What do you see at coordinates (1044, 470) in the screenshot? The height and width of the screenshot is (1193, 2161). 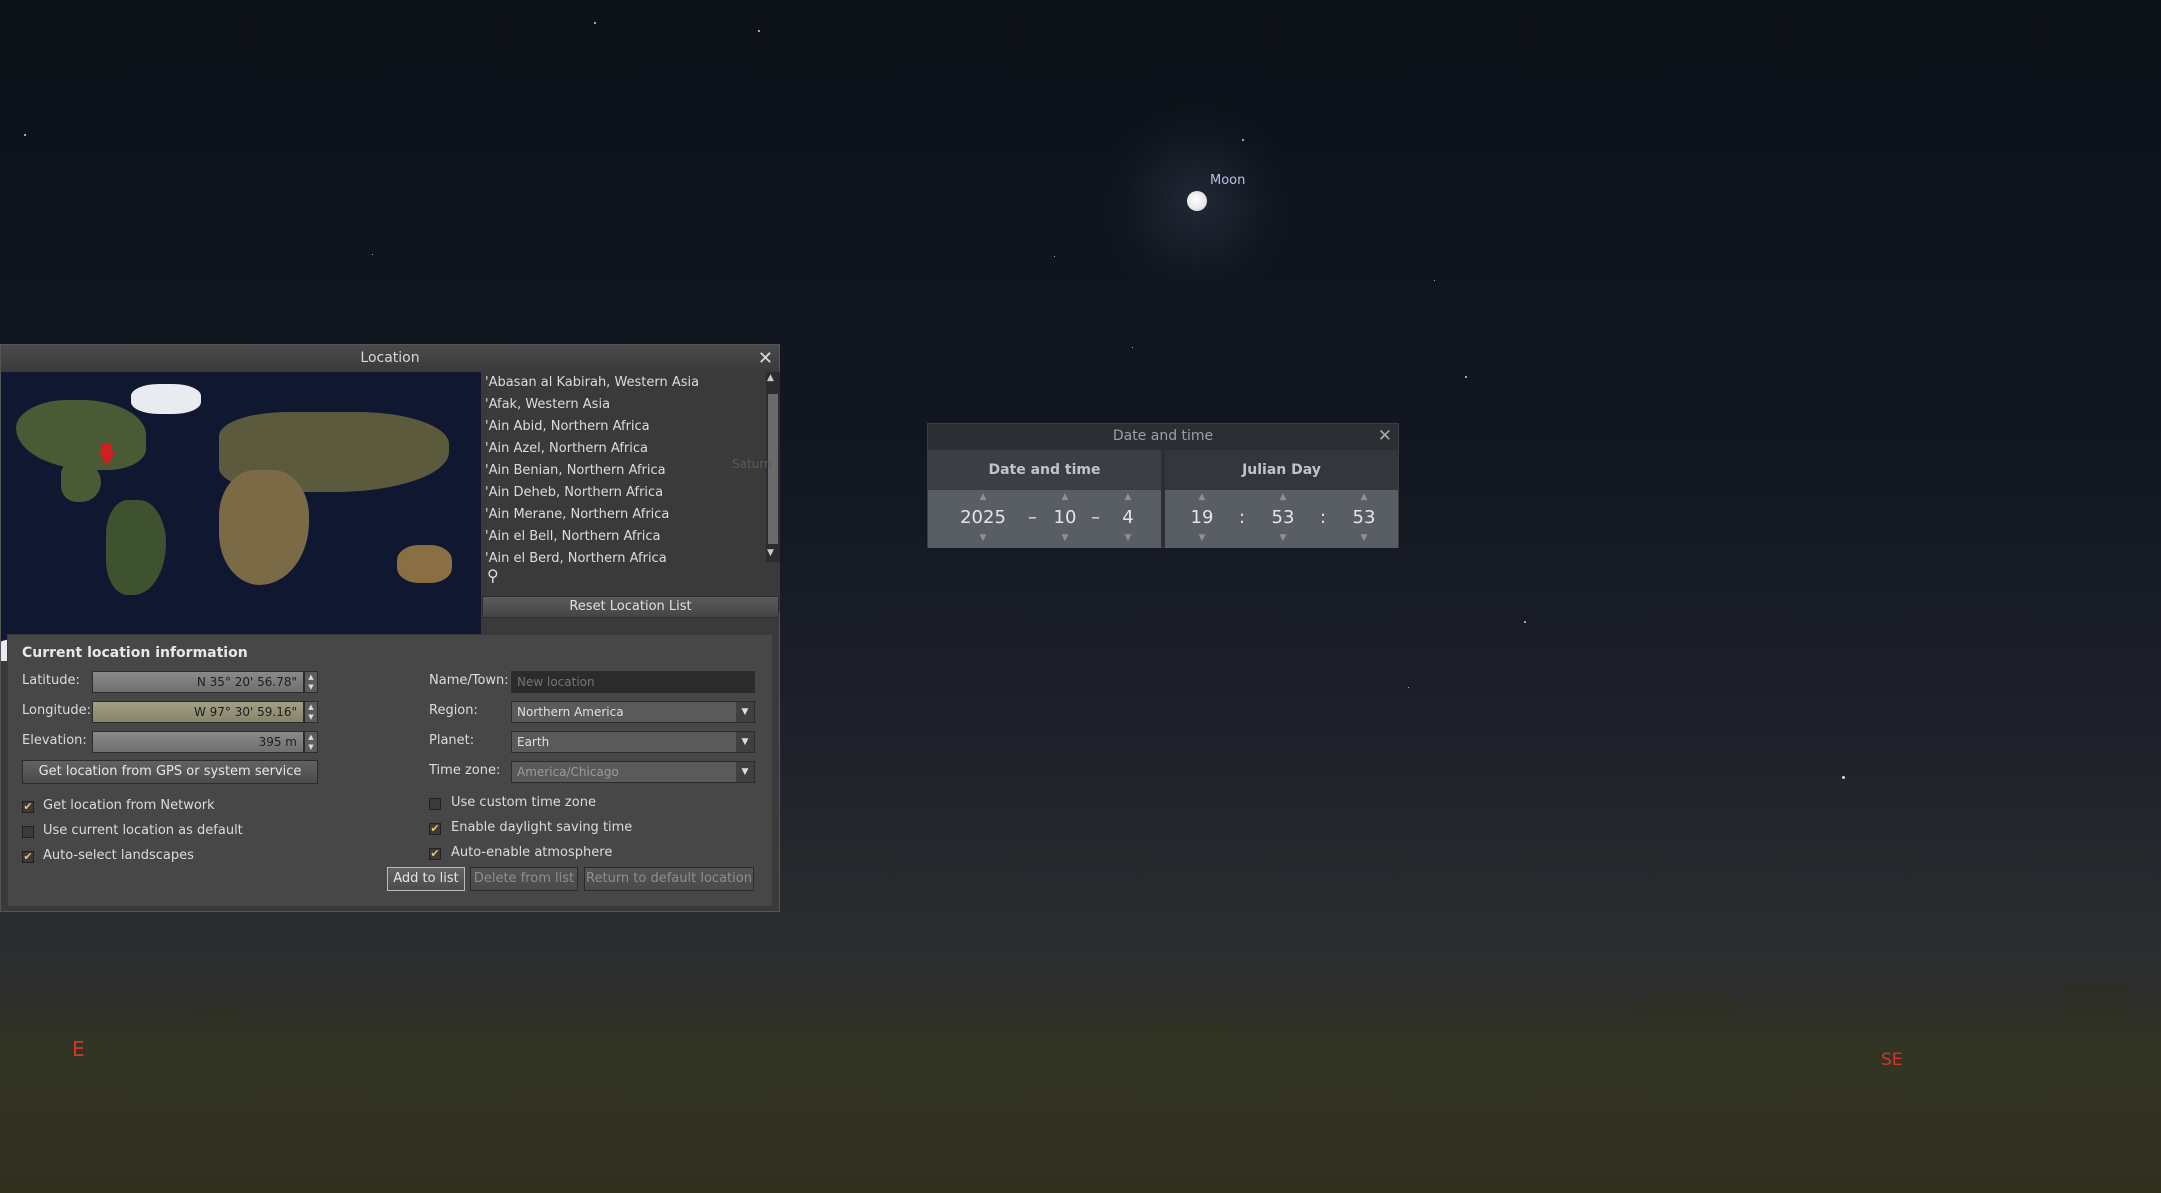 I see `tab-date-and-time: Date and time` at bounding box center [1044, 470].